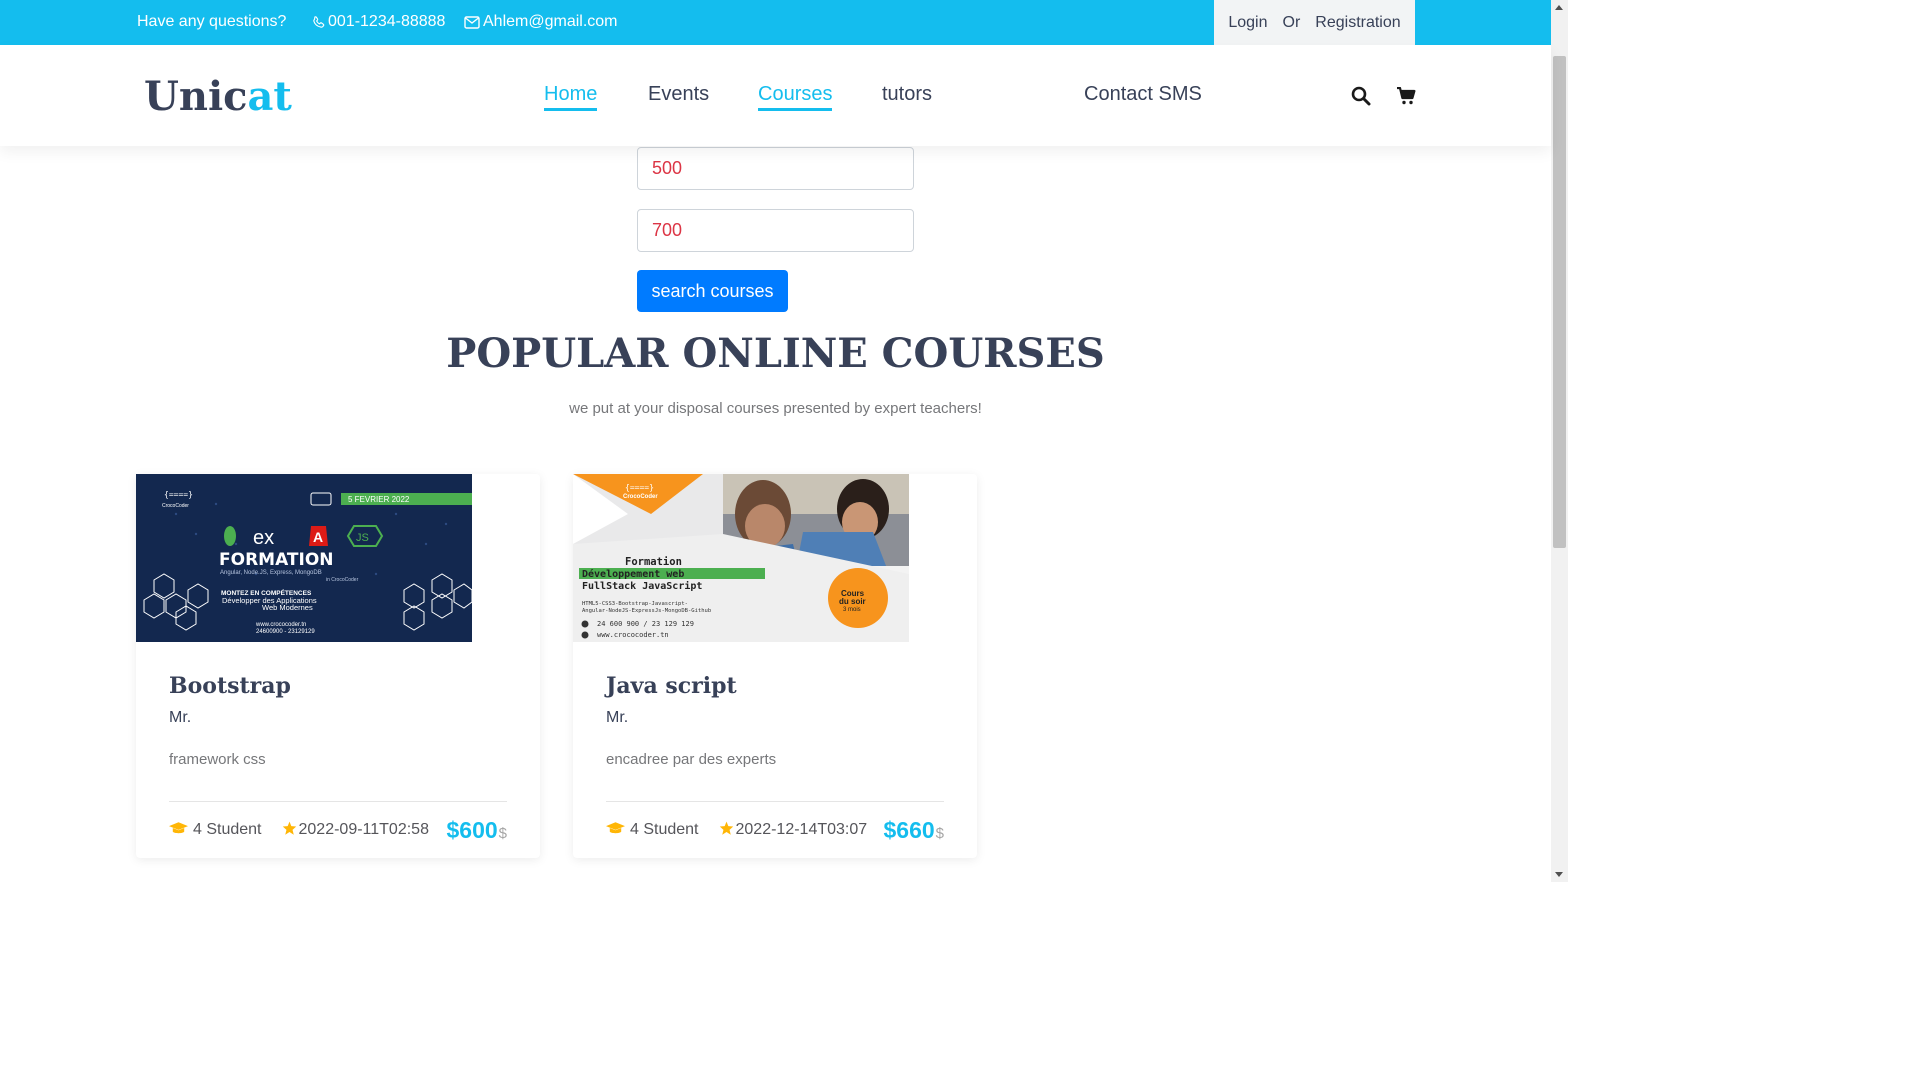 This screenshot has height=1080, width=1920. I want to click on logo-accent-text: at, so click(269, 96).